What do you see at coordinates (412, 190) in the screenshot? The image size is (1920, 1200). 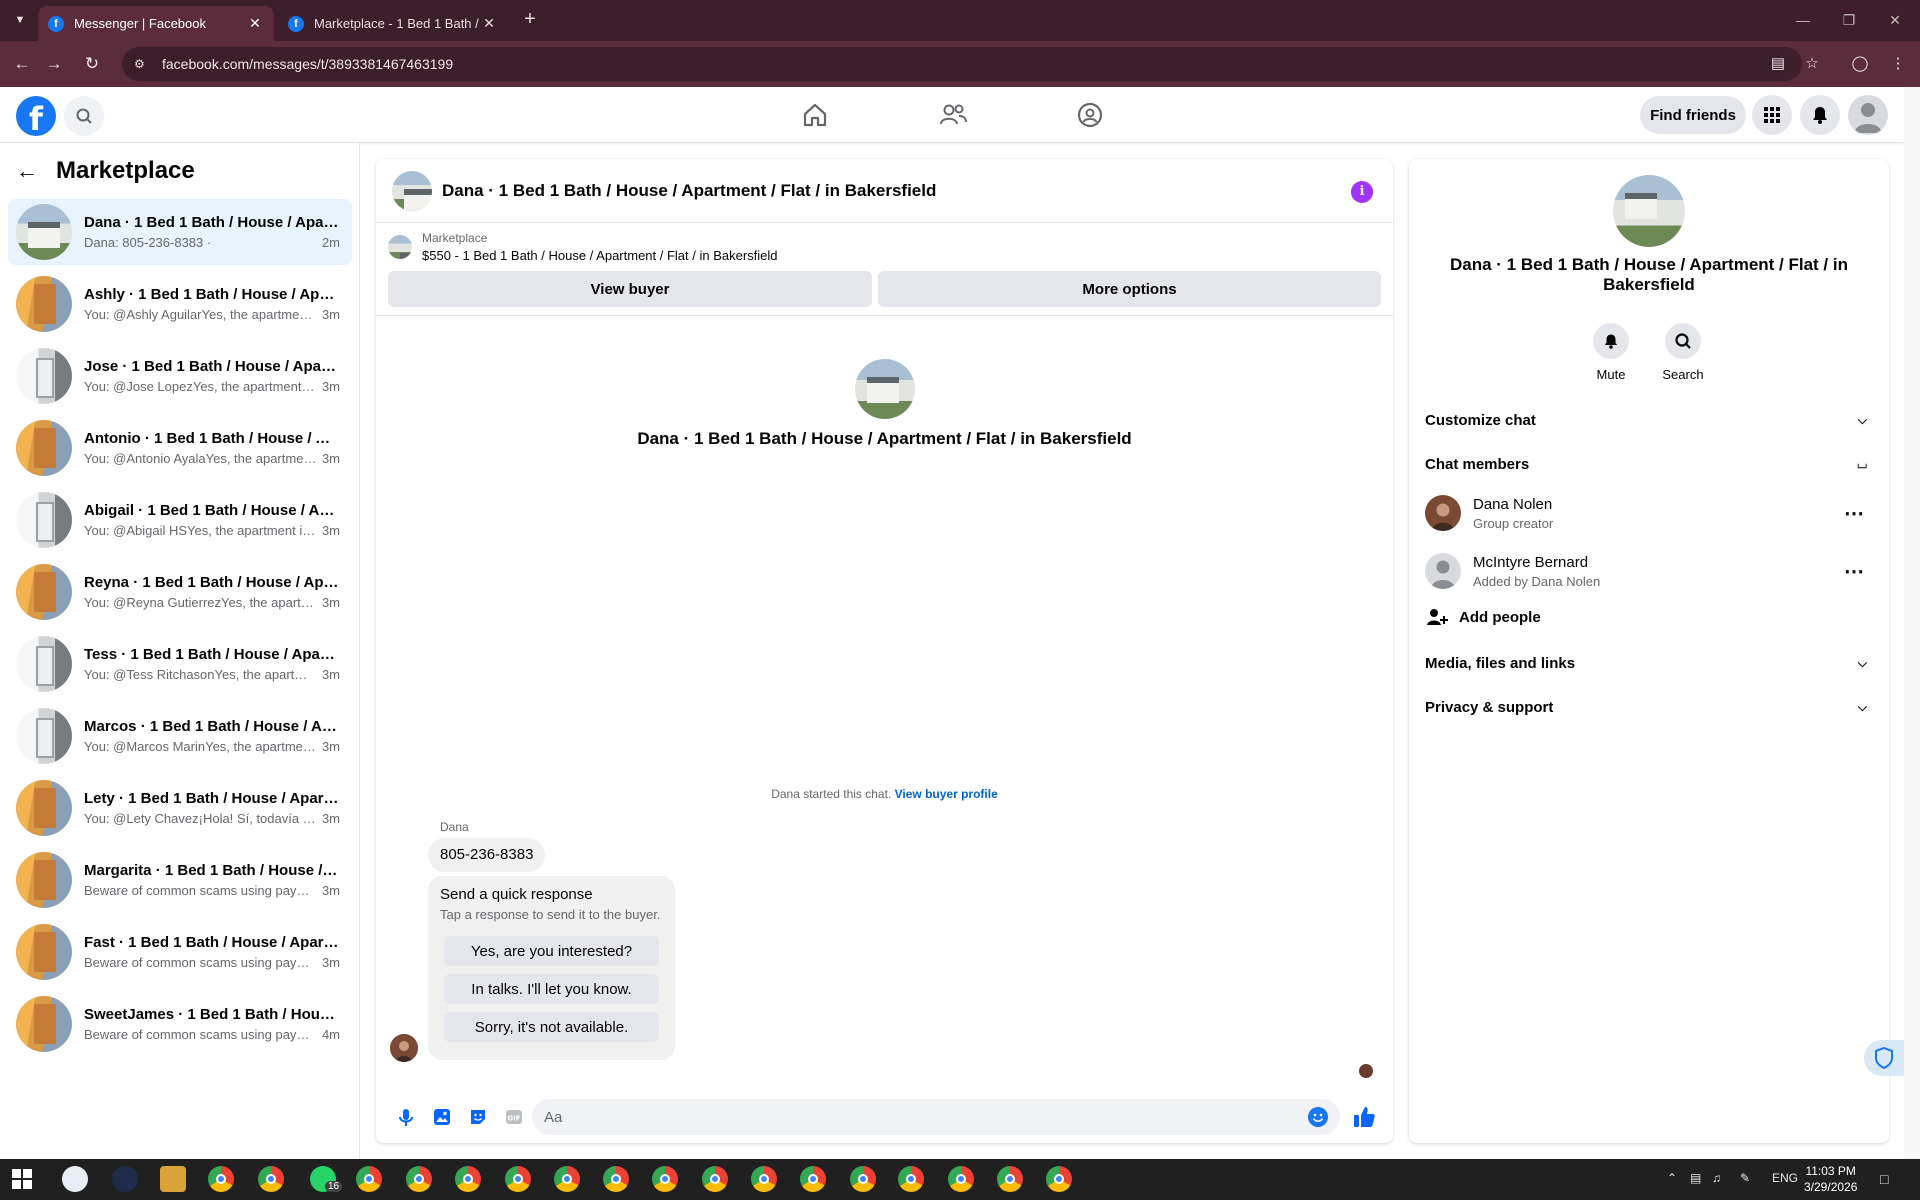 I see `chat-avatar` at bounding box center [412, 190].